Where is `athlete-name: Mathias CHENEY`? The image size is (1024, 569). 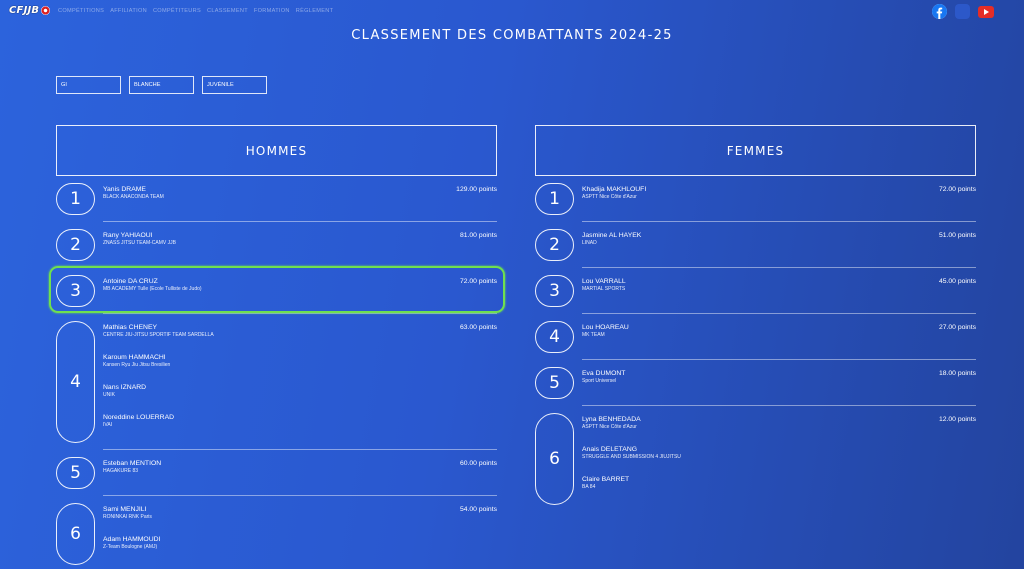 athlete-name: Mathias CHENEY is located at coordinates (158, 328).